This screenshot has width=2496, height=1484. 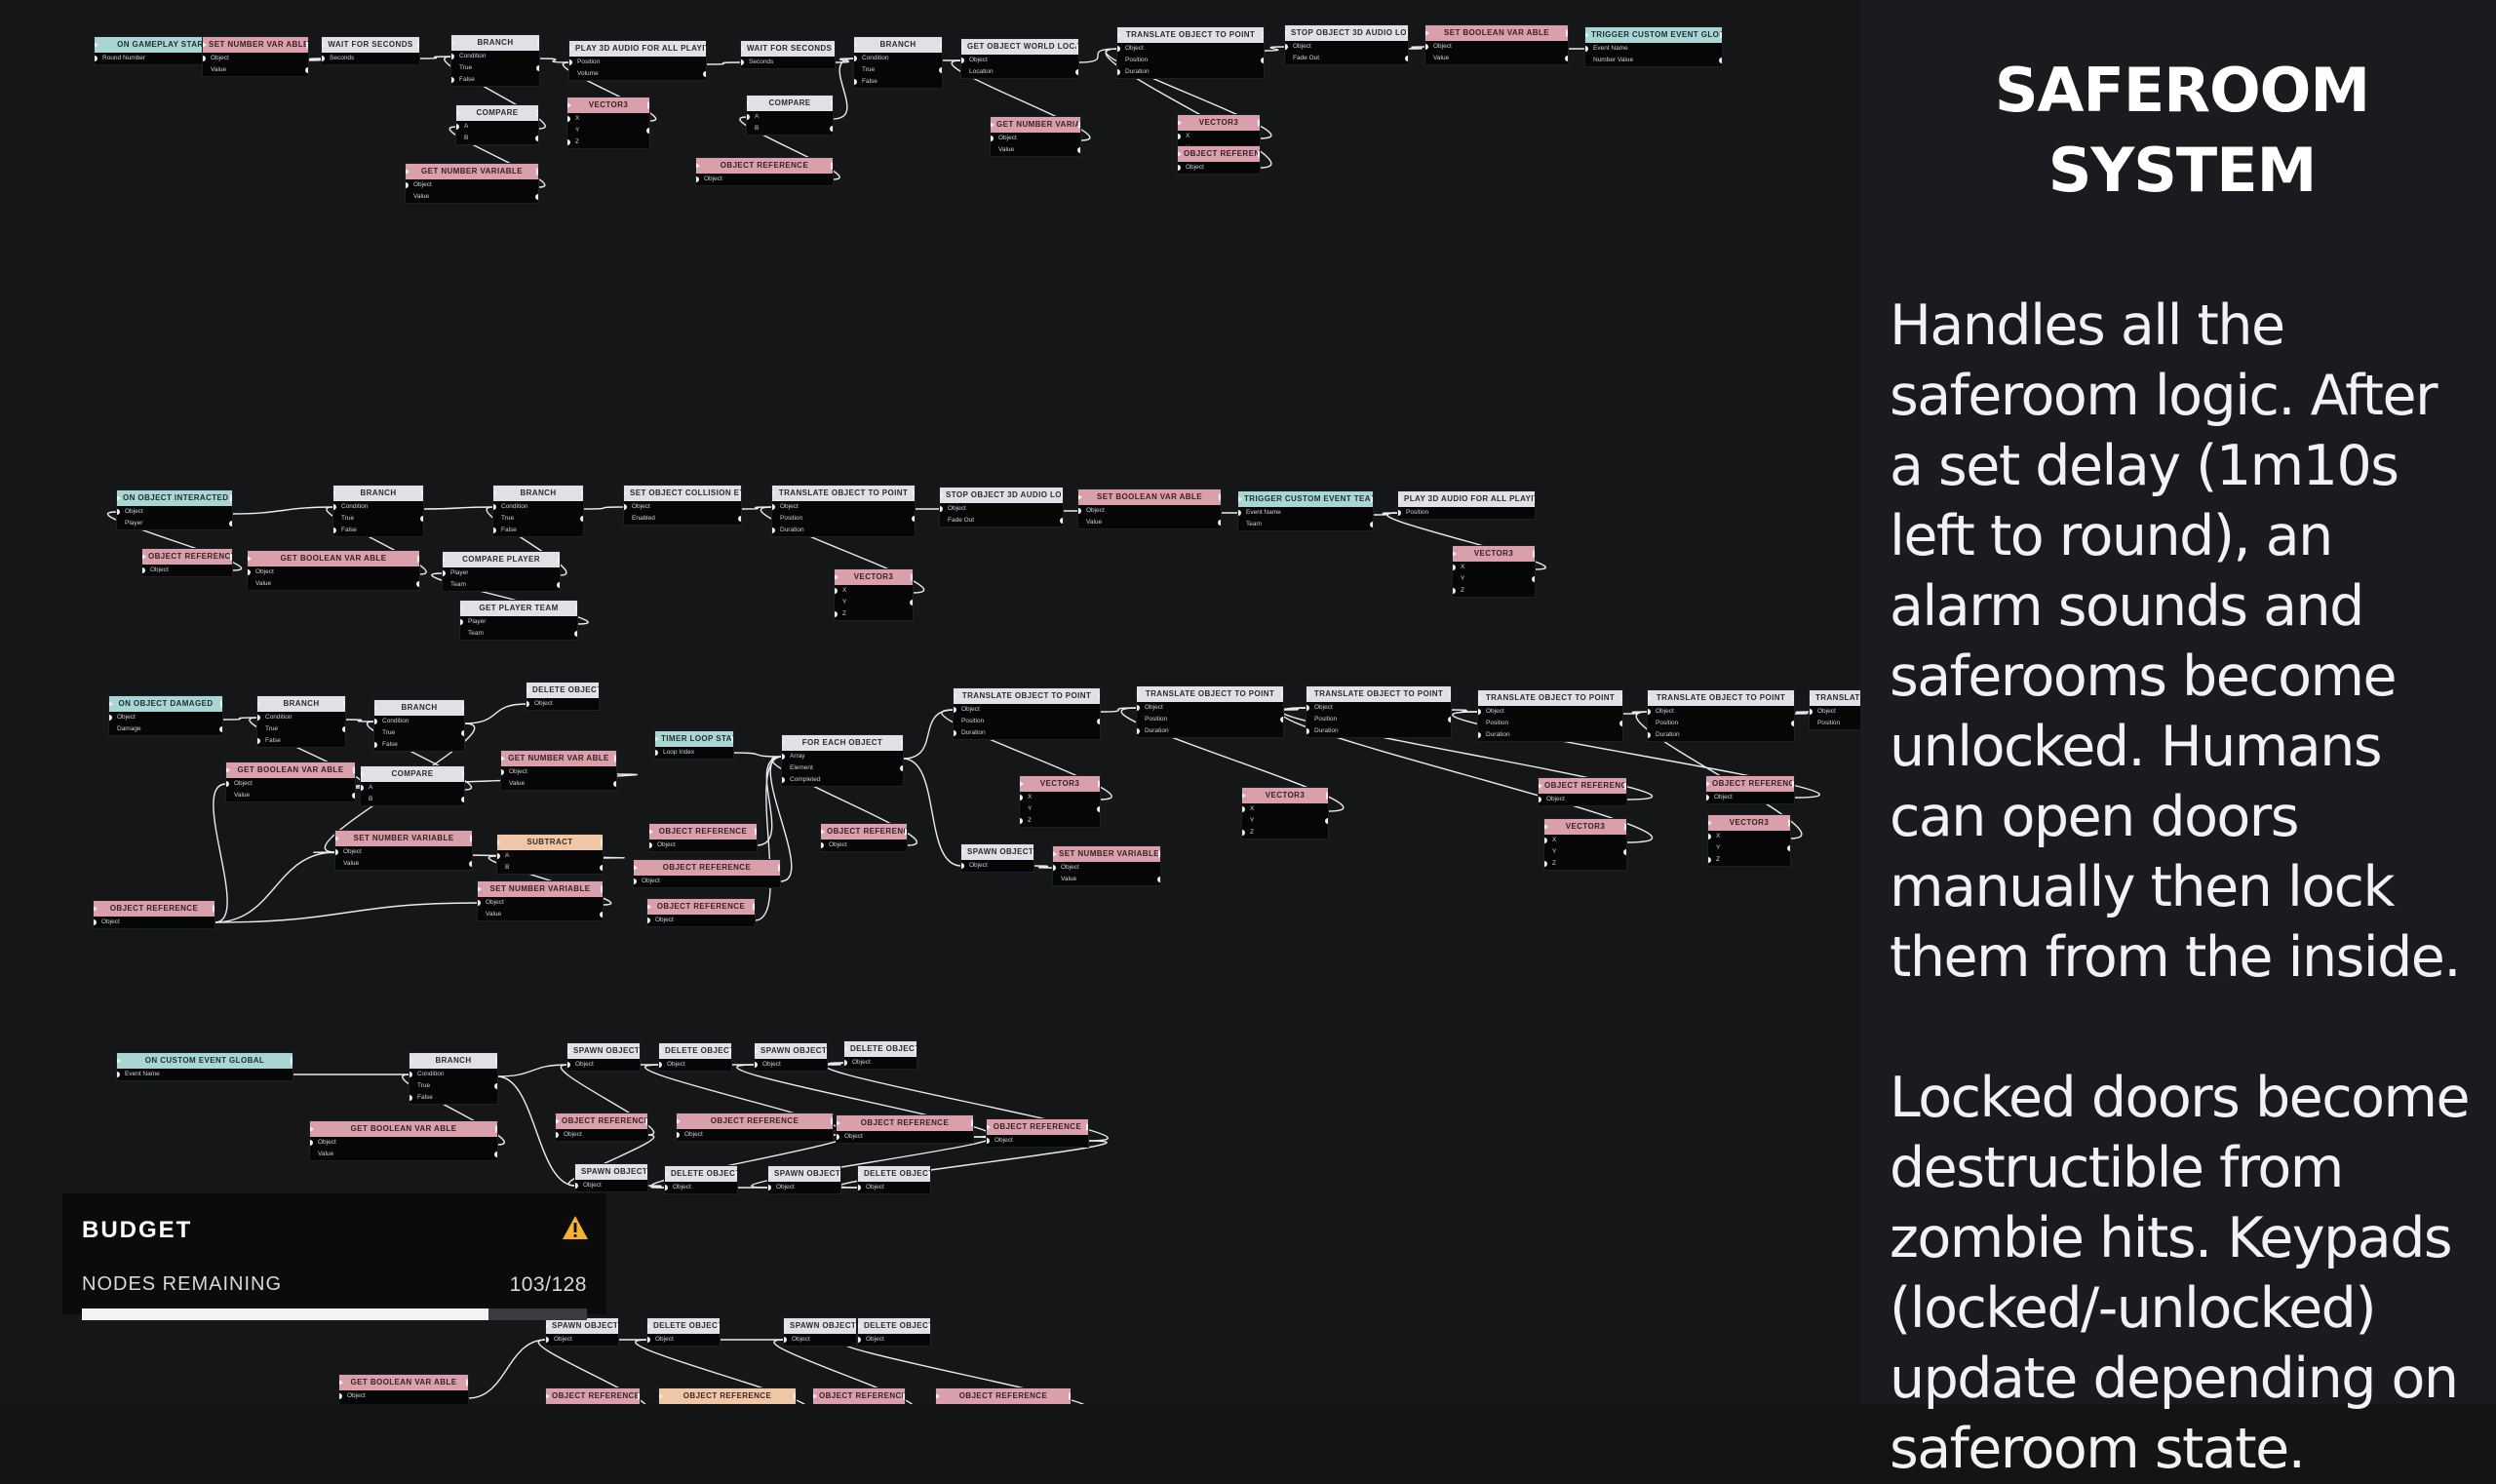 What do you see at coordinates (788, 54) in the screenshot?
I see `graph-node: Wait for Seconds Seconds` at bounding box center [788, 54].